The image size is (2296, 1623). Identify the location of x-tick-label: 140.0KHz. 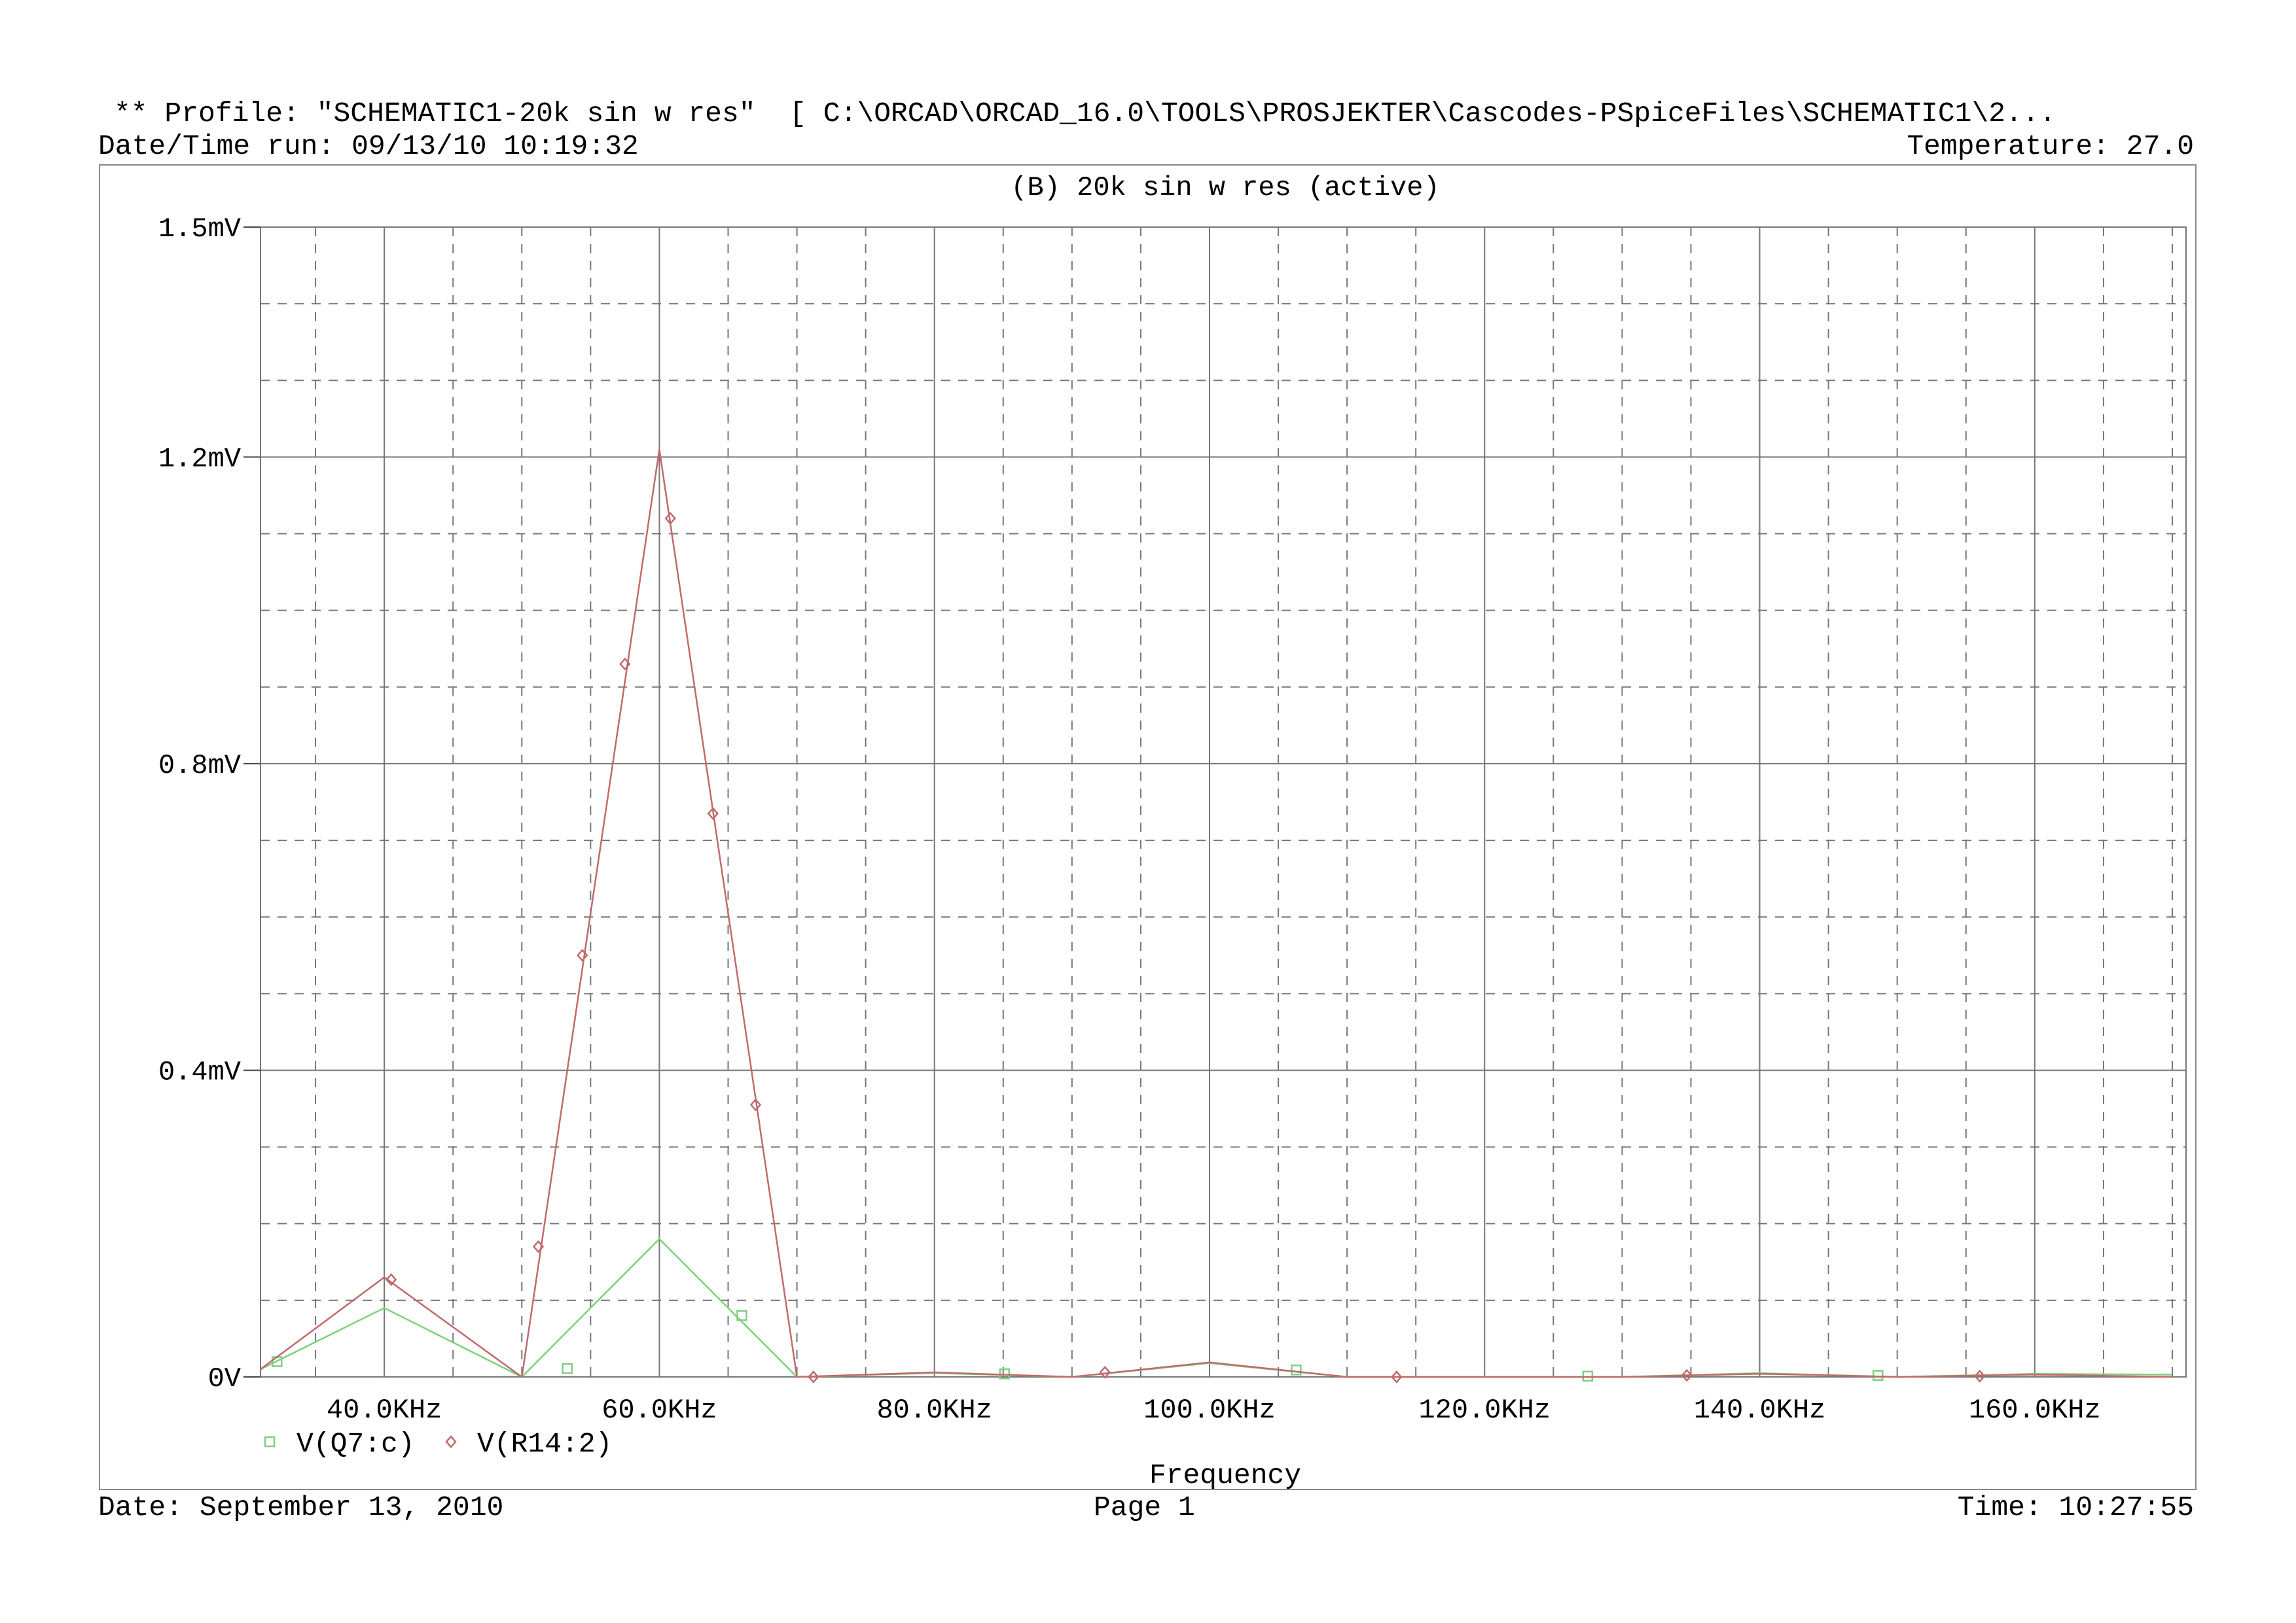
(1760, 1411).